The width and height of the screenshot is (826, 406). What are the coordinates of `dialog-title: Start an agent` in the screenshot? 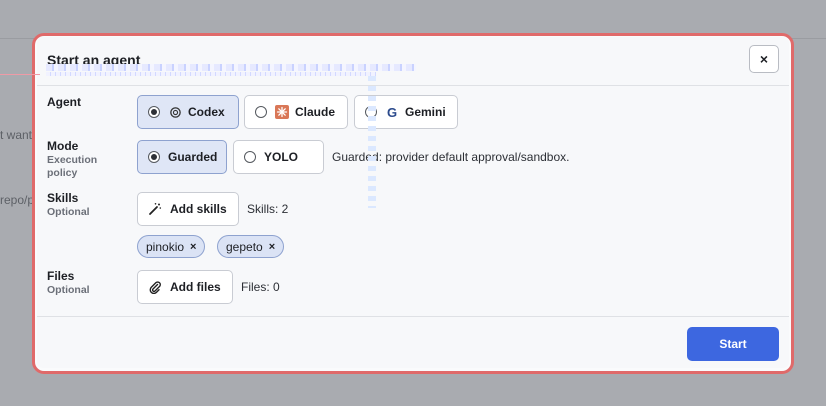 It's located at (94, 60).